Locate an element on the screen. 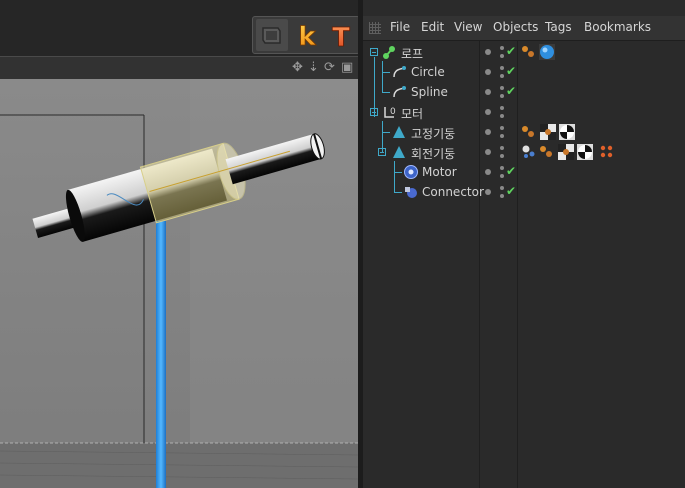 This screenshot has height=488, width=685. object-label: 로프 is located at coordinates (412, 54).